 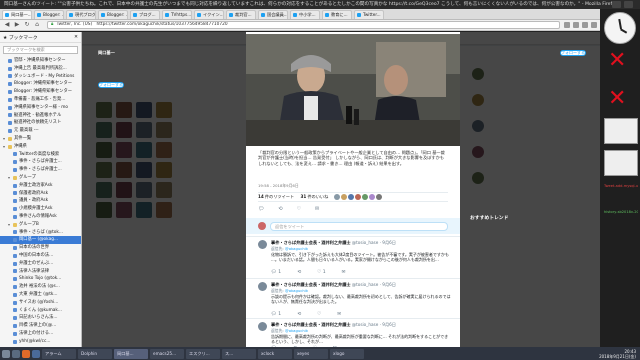 I want to click on sidebar-item-21: ▾ グループB, so click(x=40, y=225).